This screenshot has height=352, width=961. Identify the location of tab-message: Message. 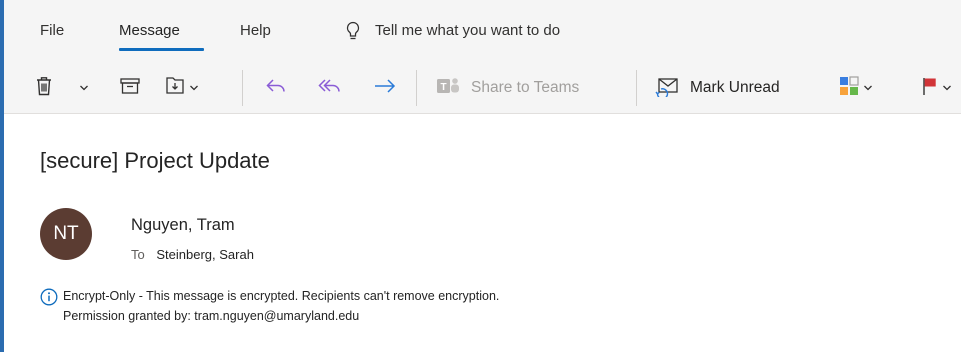
(149, 30).